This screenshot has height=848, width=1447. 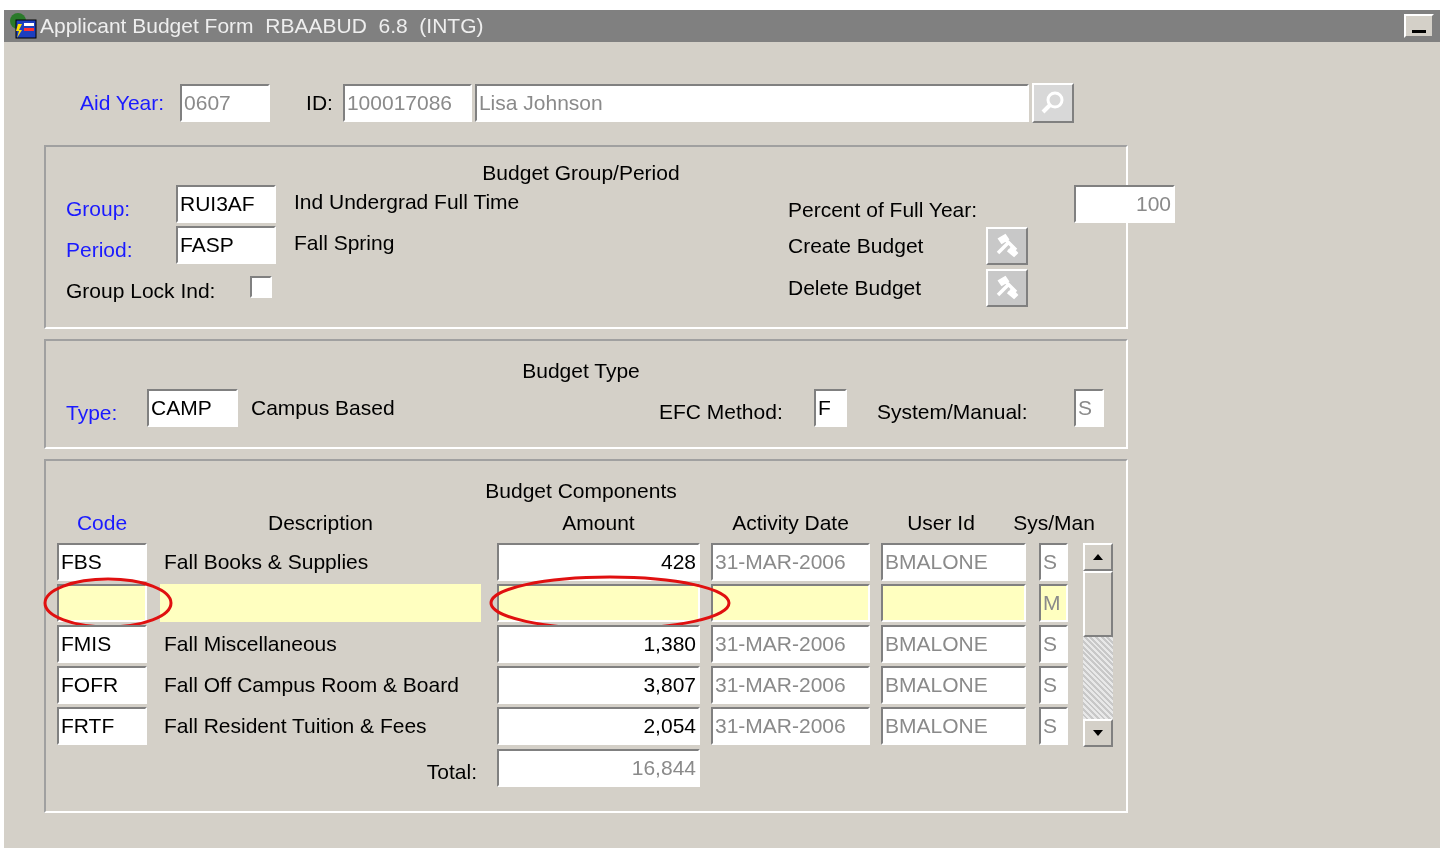 I want to click on column-header: Sys/Man, so click(x=1054, y=523).